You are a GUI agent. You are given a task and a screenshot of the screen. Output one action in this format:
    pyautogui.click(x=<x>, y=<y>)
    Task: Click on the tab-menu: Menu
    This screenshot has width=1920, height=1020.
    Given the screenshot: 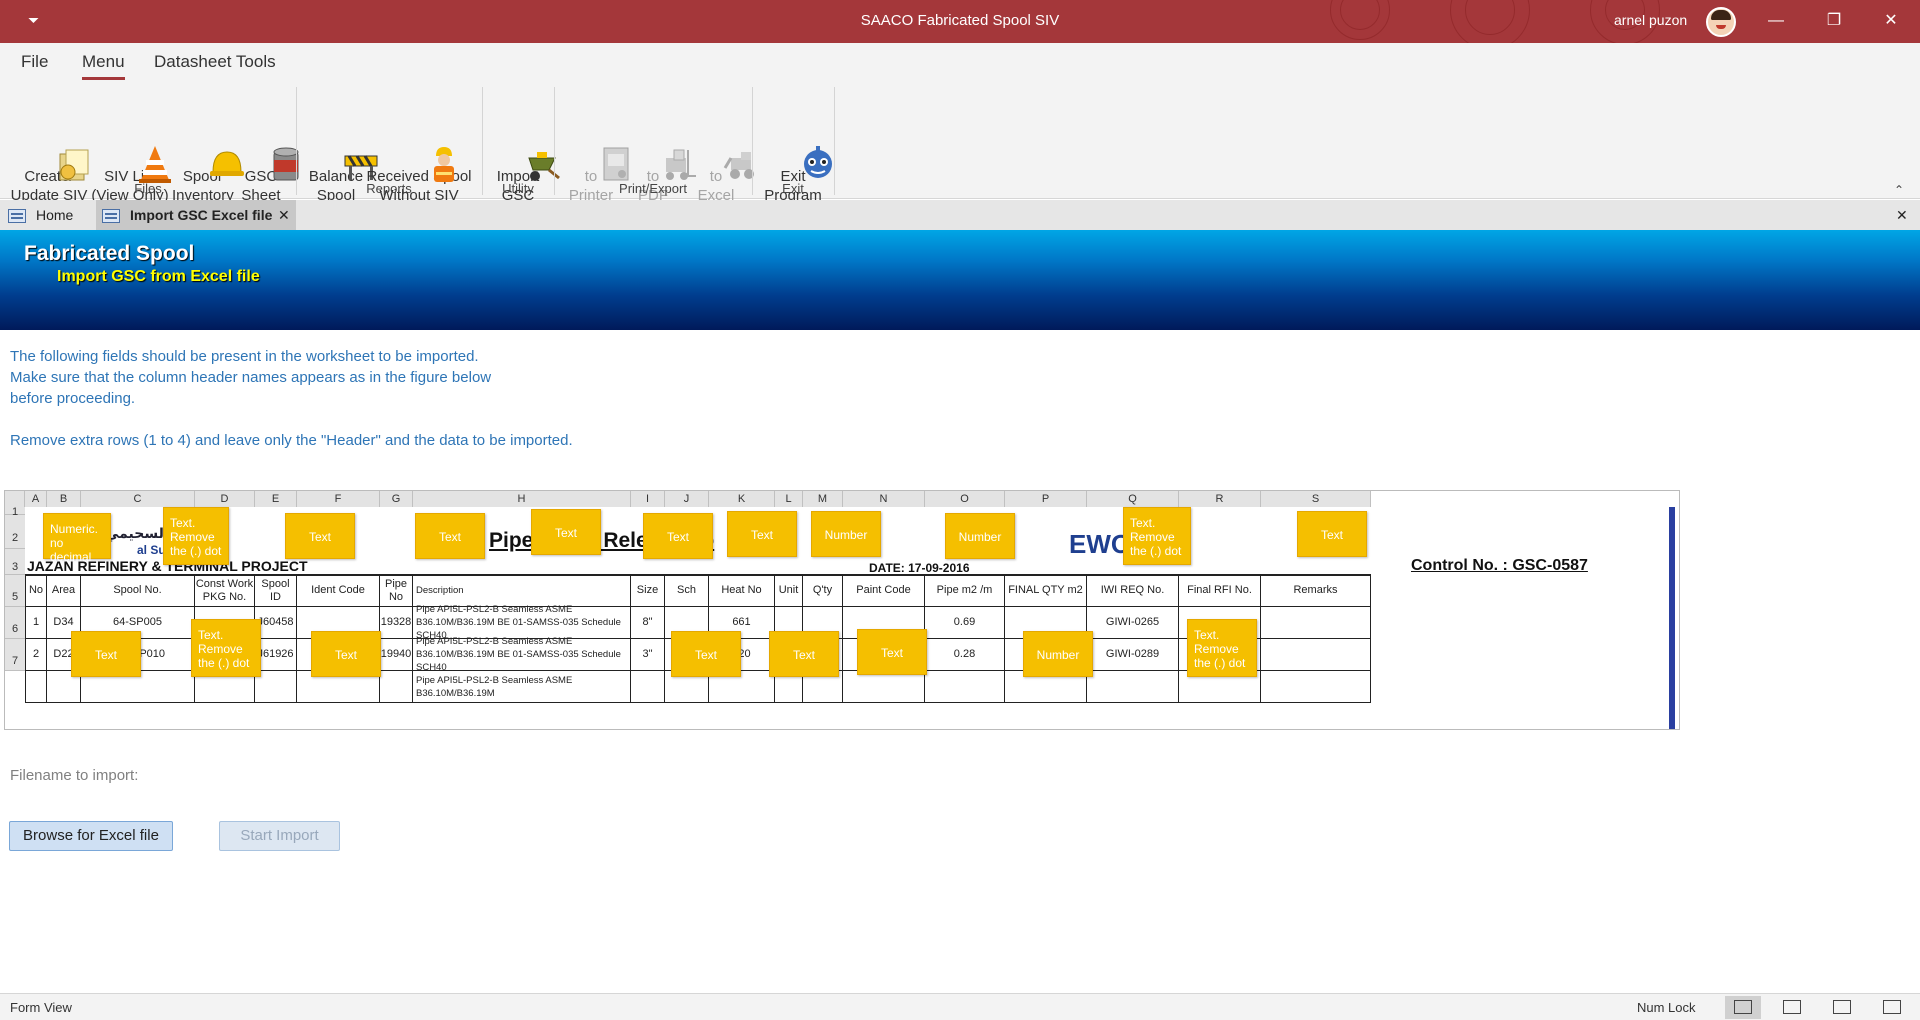 What is the action you would take?
    pyautogui.click(x=103, y=66)
    